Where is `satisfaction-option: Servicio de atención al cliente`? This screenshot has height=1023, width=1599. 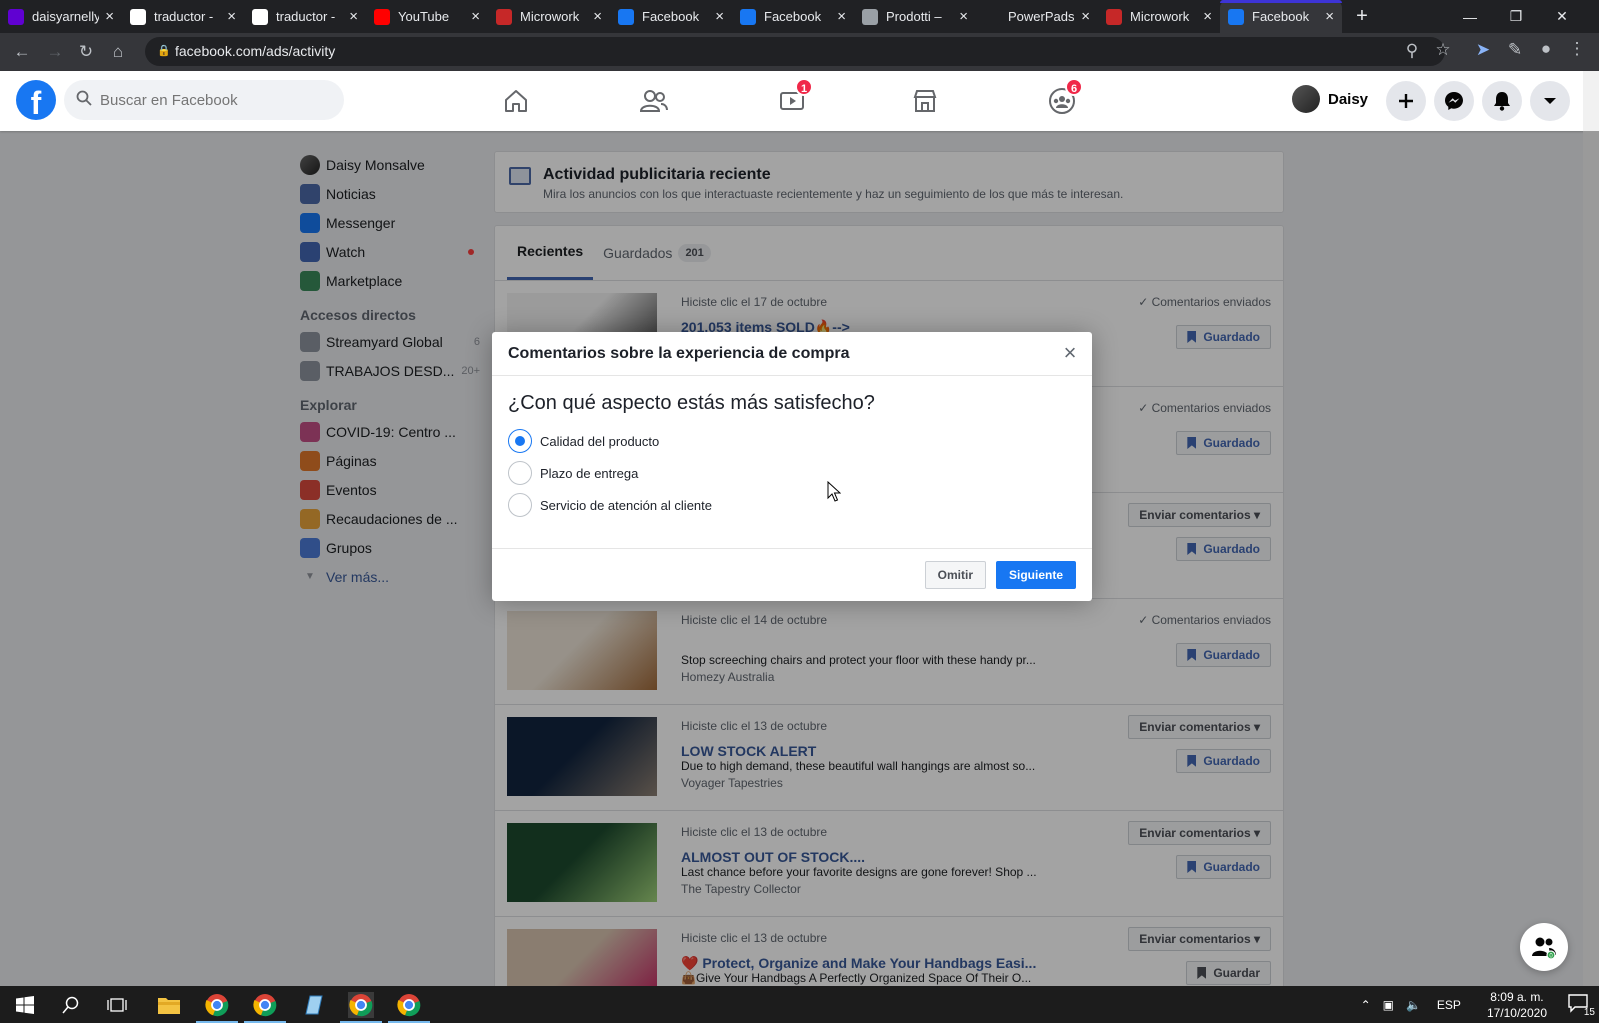 satisfaction-option: Servicio de atención al cliente is located at coordinates (610, 505).